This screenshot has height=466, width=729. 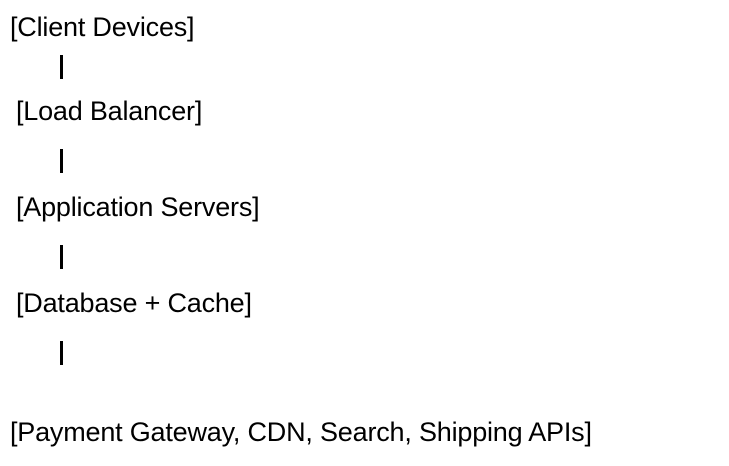 I want to click on connector-database-to-external-services, so click(x=61, y=353).